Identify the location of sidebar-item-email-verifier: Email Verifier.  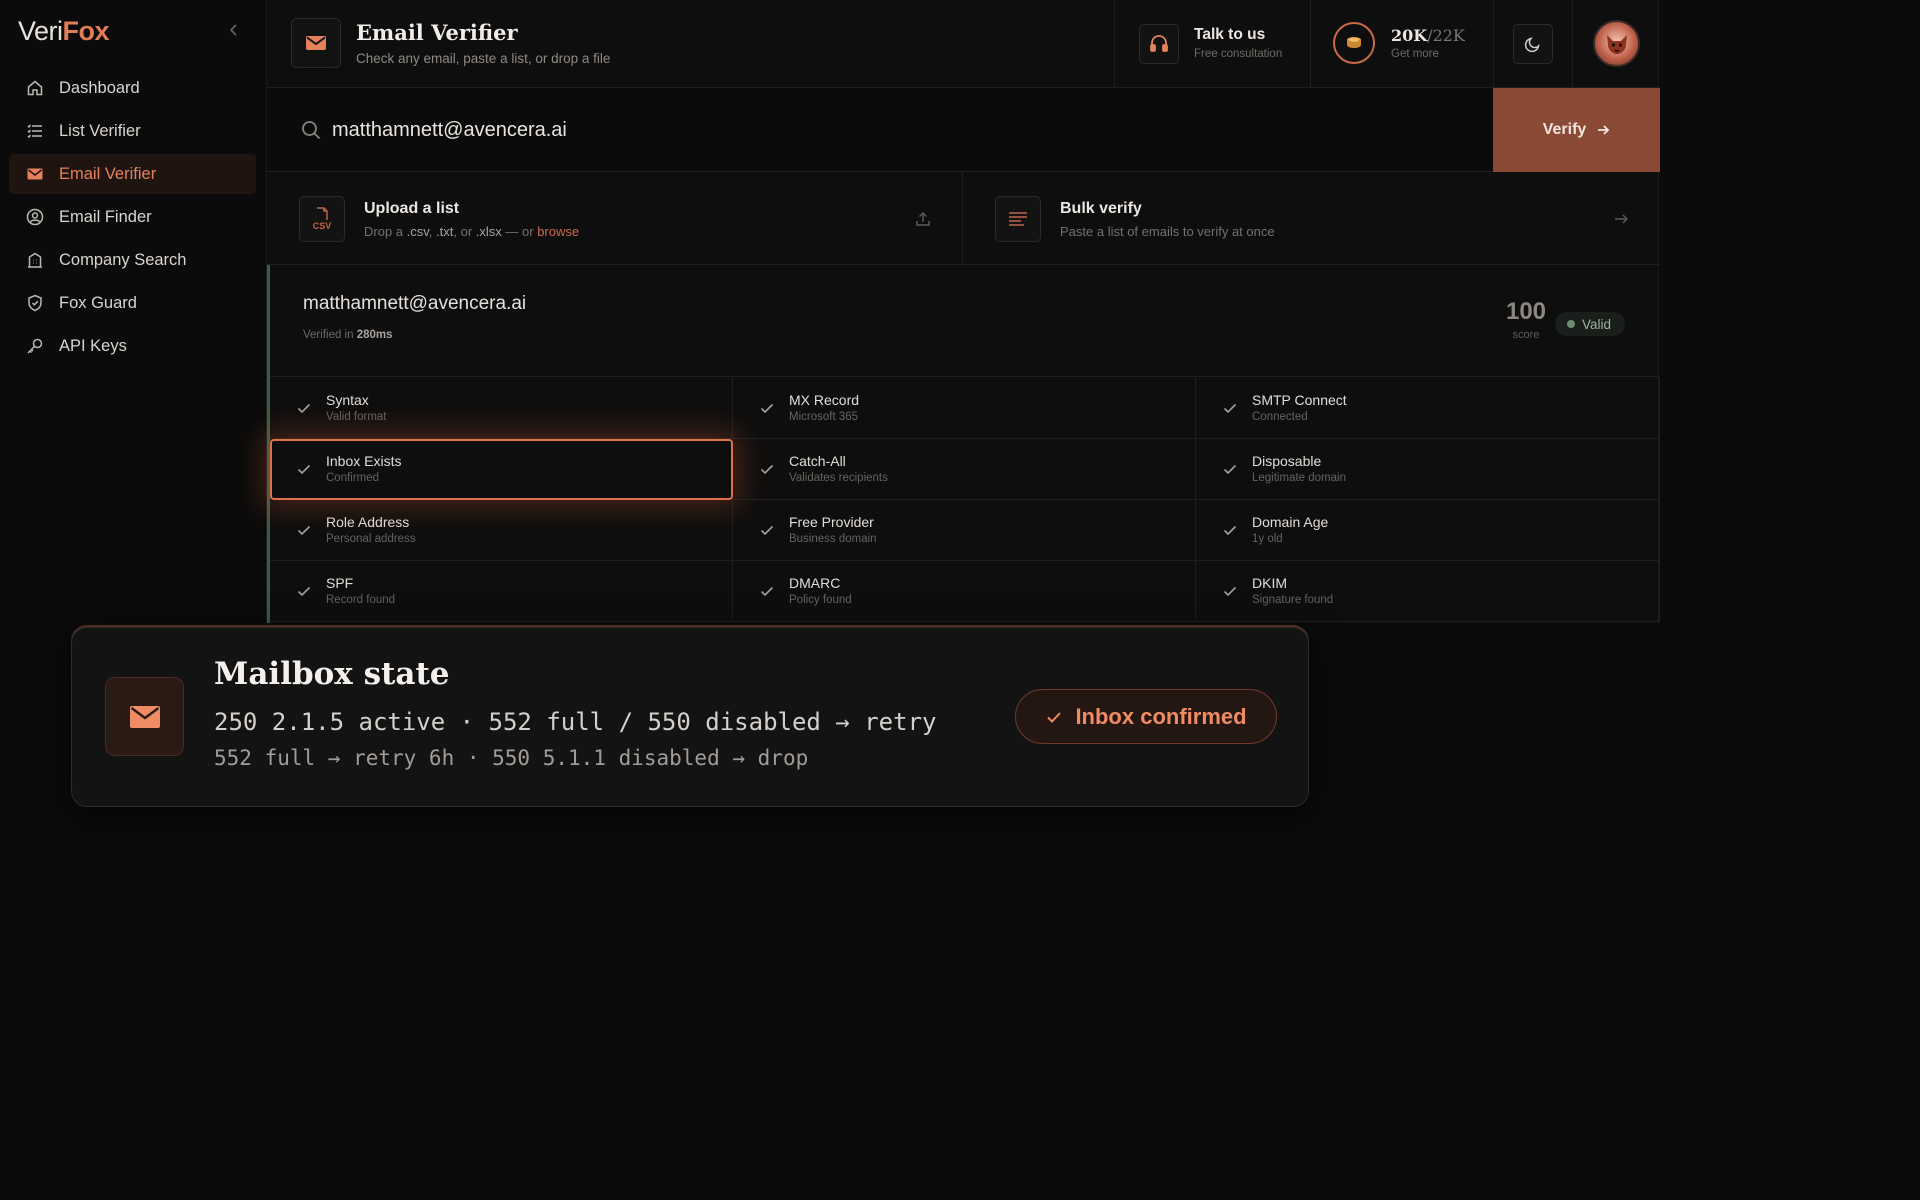
(132, 174).